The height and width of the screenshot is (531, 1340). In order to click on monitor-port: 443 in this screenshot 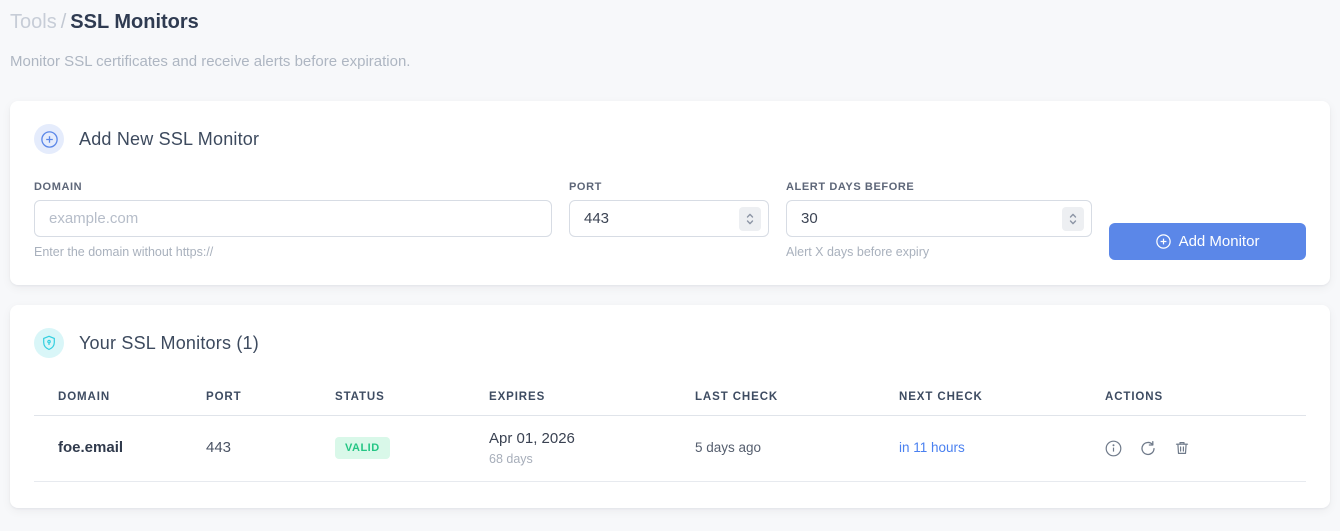, I will do `click(219, 447)`.